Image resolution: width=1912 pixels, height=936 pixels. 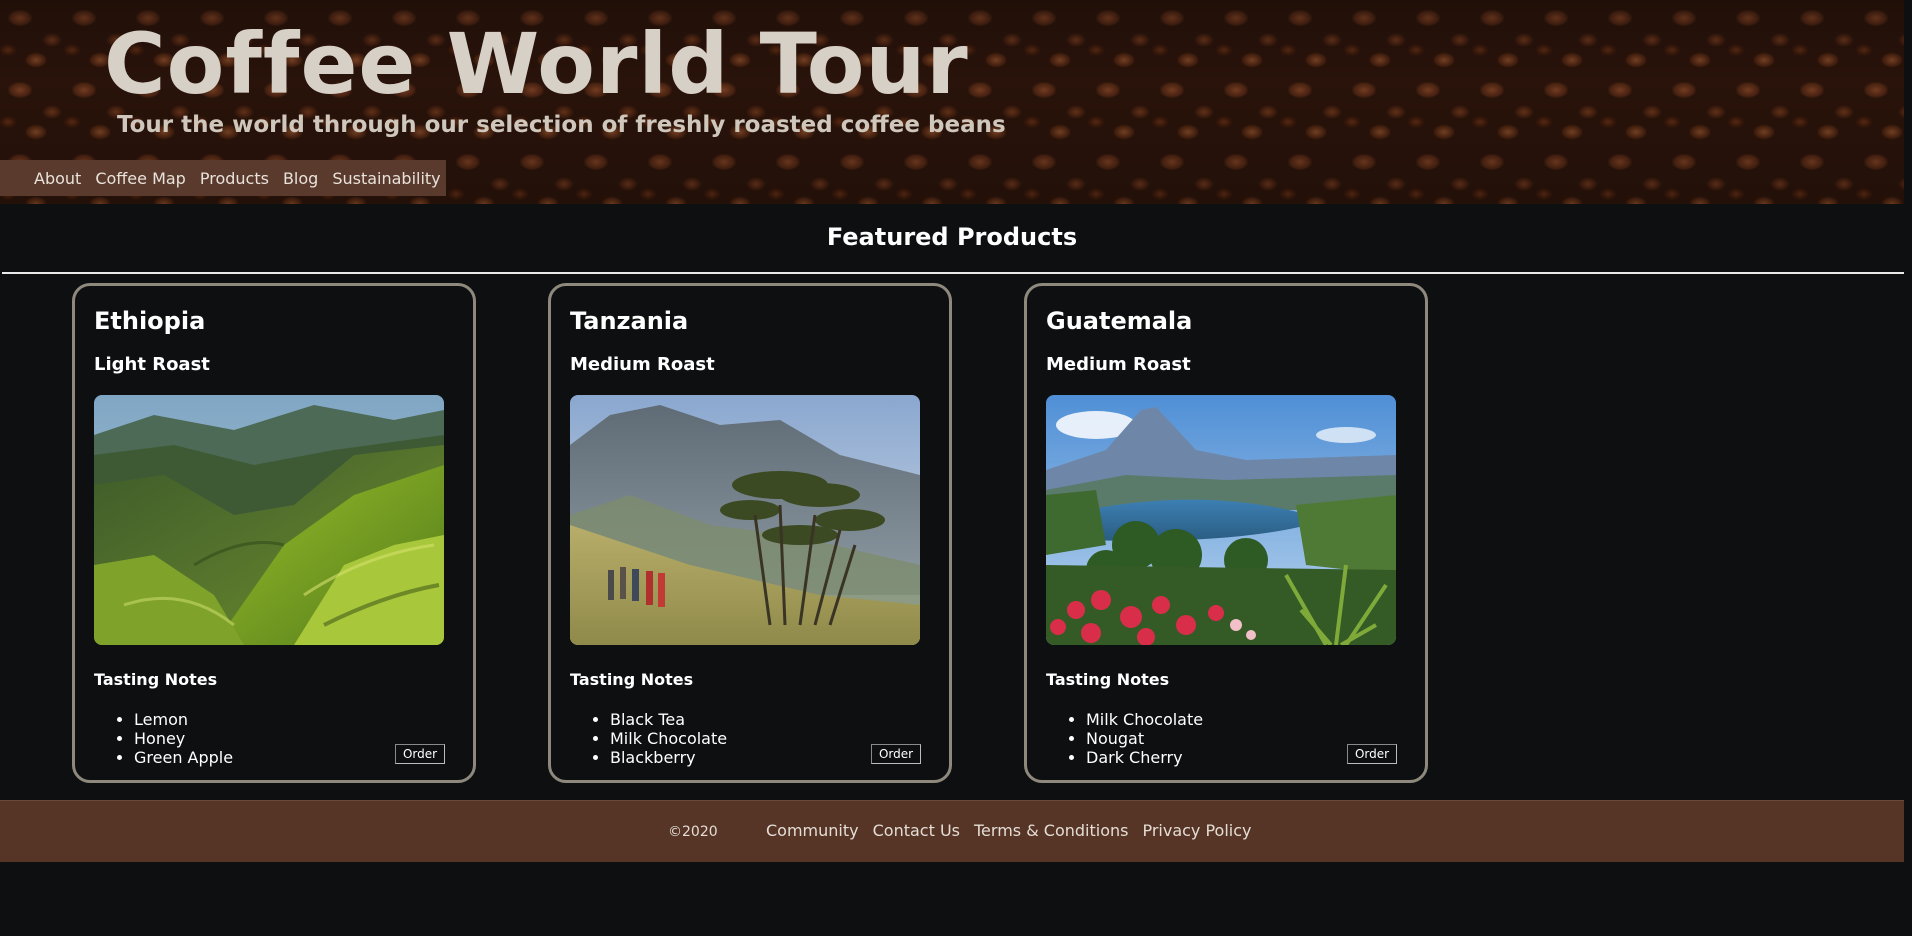 What do you see at coordinates (183, 757) in the screenshot?
I see `tasting-note: Green Apple` at bounding box center [183, 757].